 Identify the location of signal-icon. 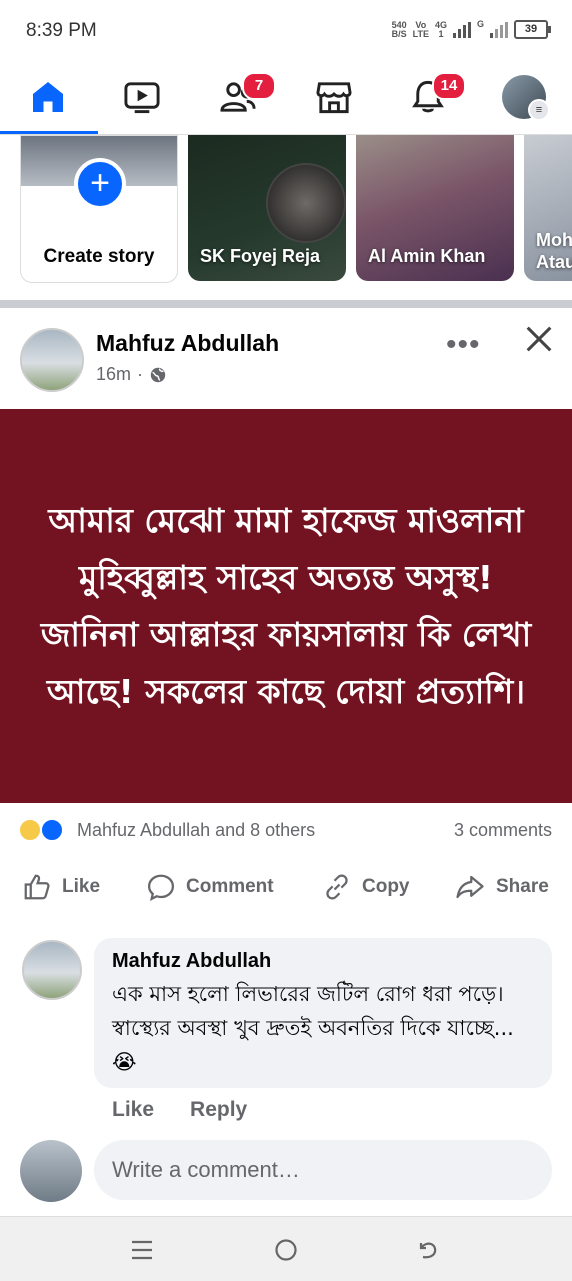
(461, 29).